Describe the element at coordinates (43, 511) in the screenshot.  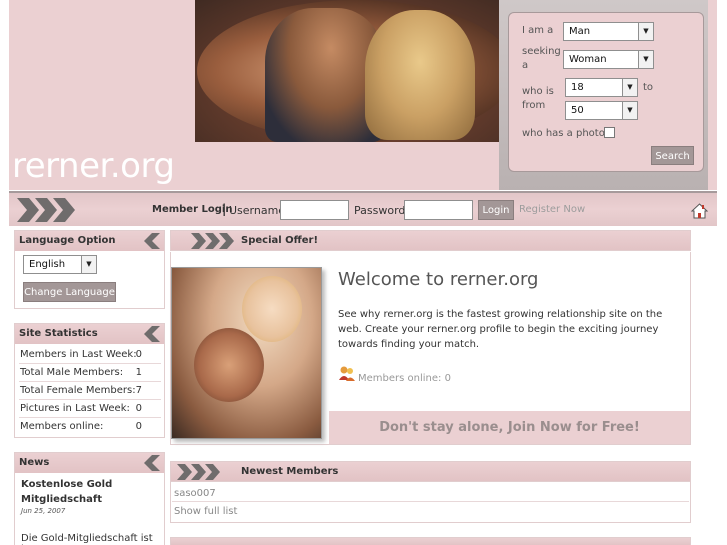
I see `news-date: Jun 25, 2007` at that location.